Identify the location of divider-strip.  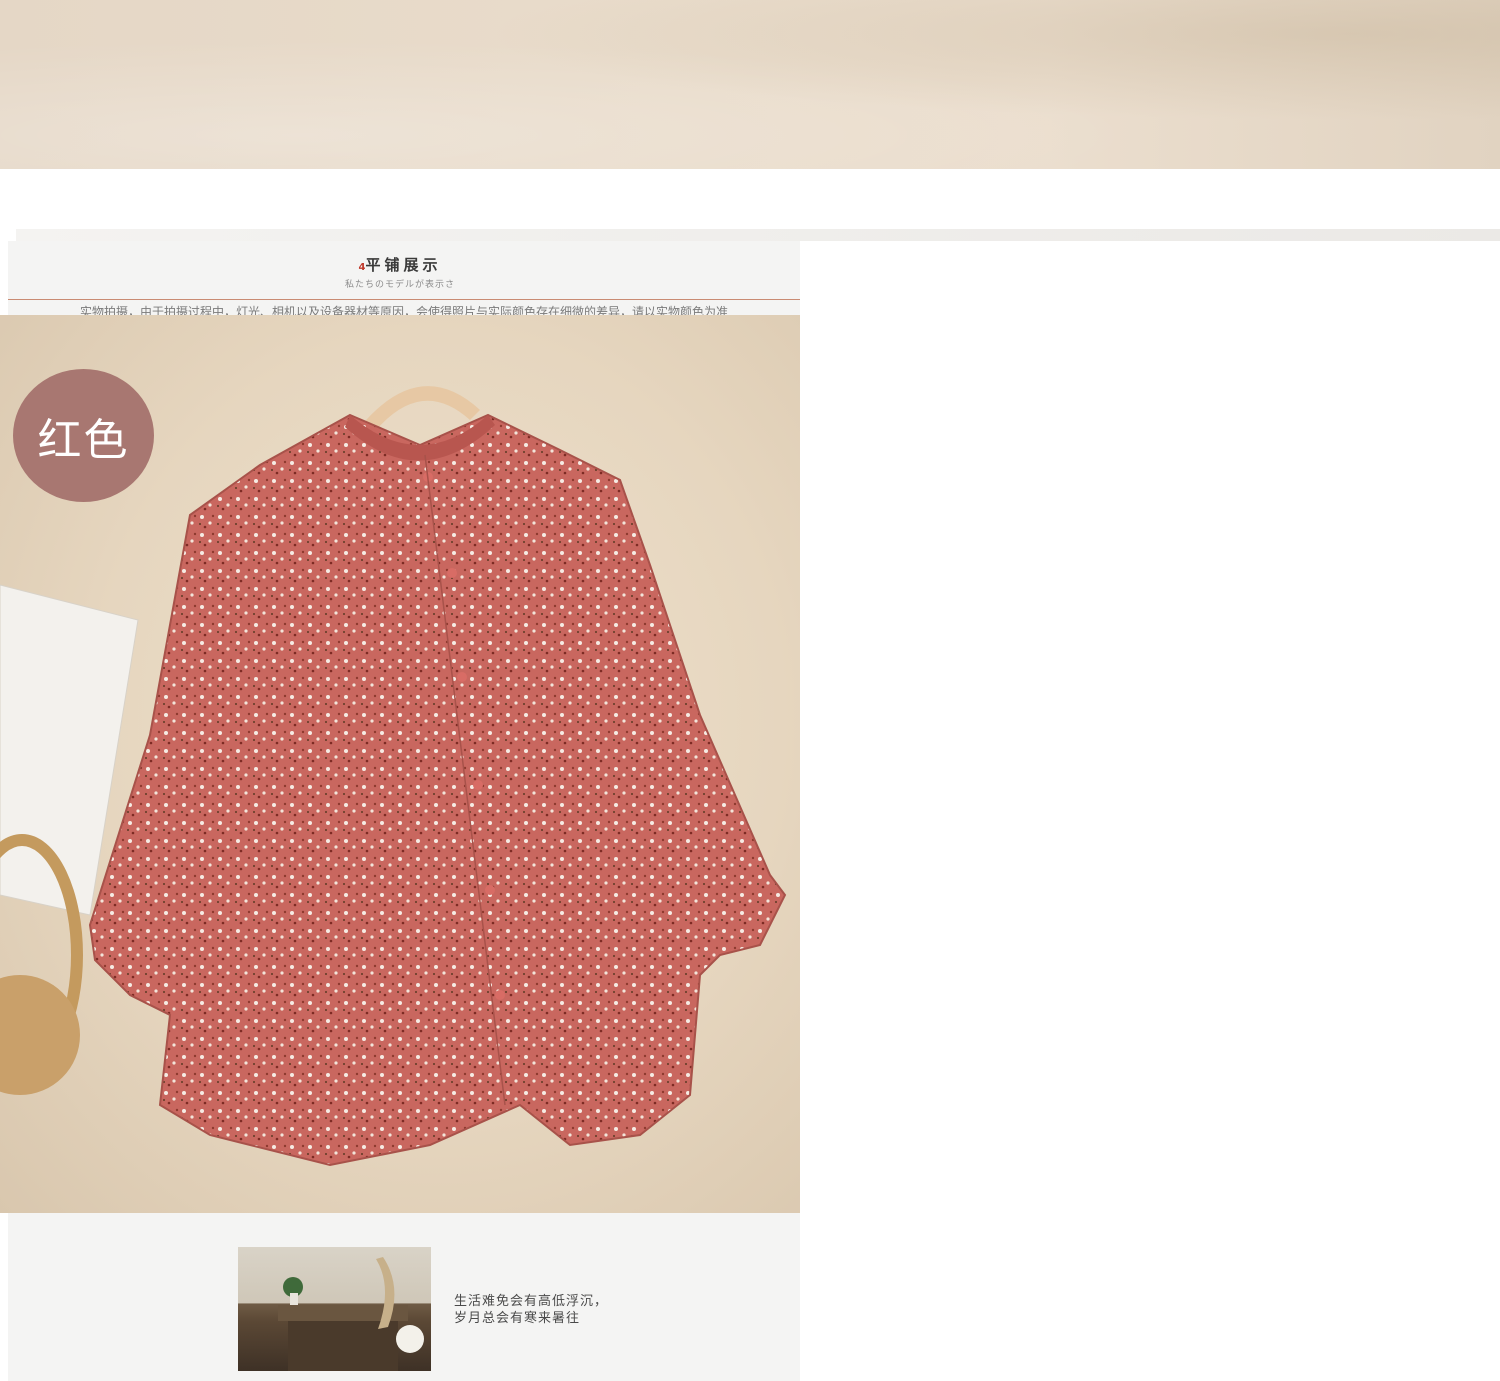
(758, 235).